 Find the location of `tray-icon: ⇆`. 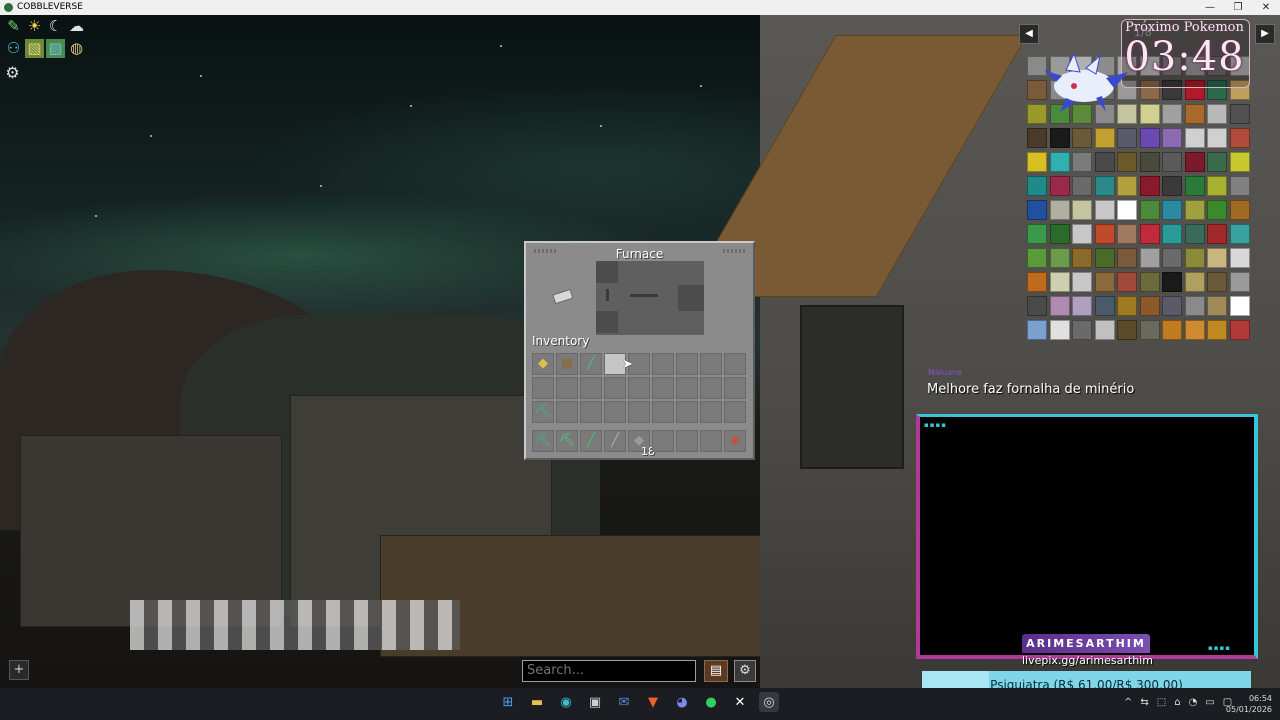

tray-icon: ⇆ is located at coordinates (1144, 702).